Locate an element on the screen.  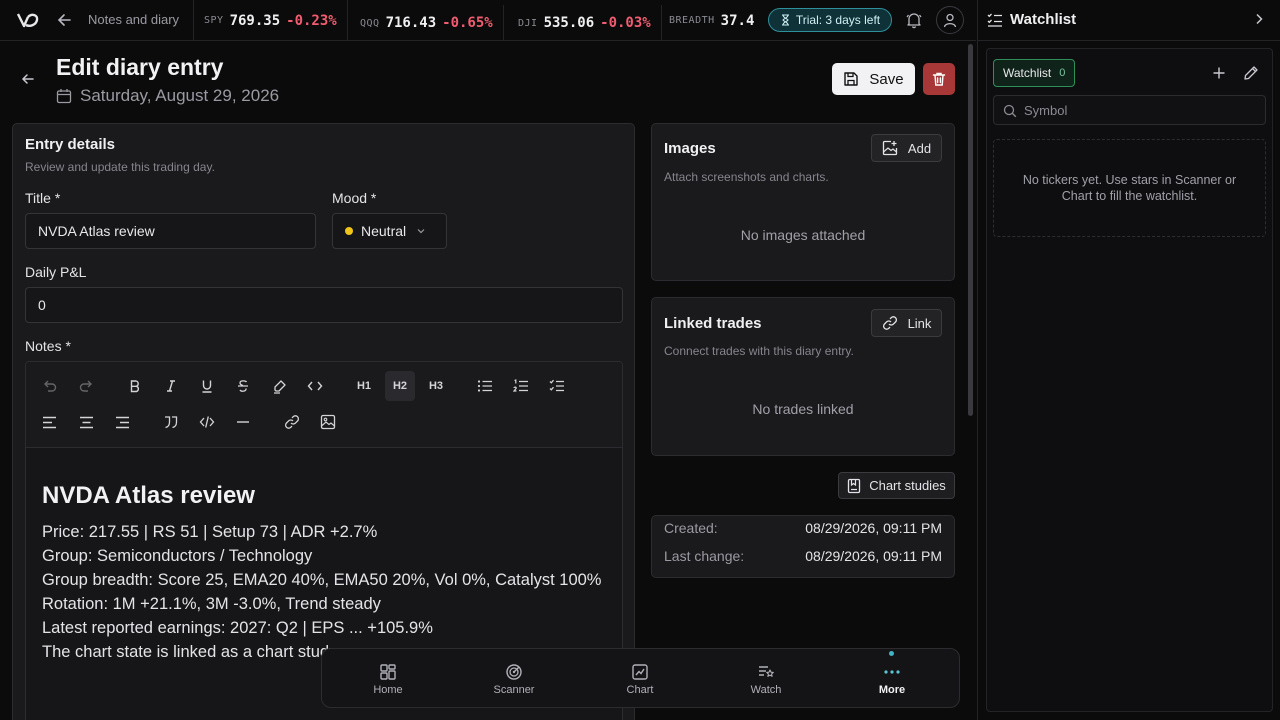
watchlist-search-input: Symbol is located at coordinates (1129, 110).